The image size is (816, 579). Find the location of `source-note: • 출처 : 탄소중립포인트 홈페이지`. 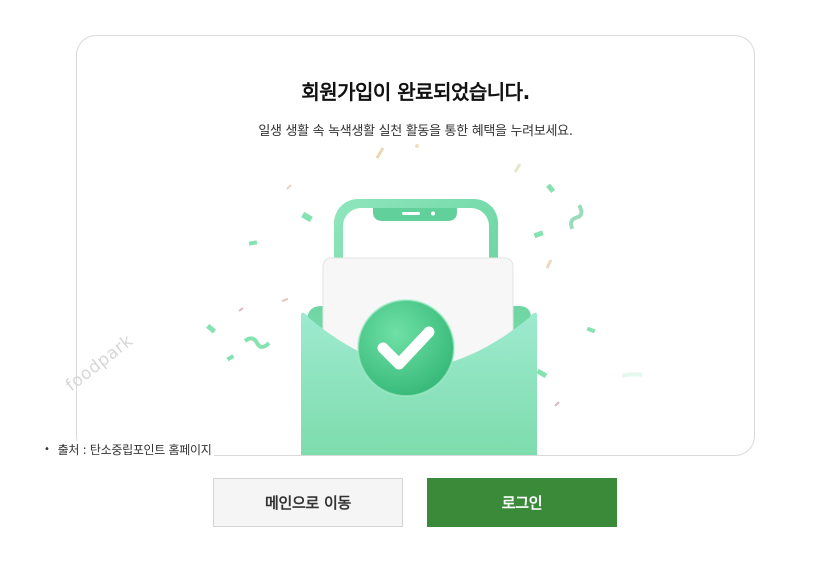

source-note: • 출처 : 탄소중립포인트 홈페이지 is located at coordinates (129, 449).